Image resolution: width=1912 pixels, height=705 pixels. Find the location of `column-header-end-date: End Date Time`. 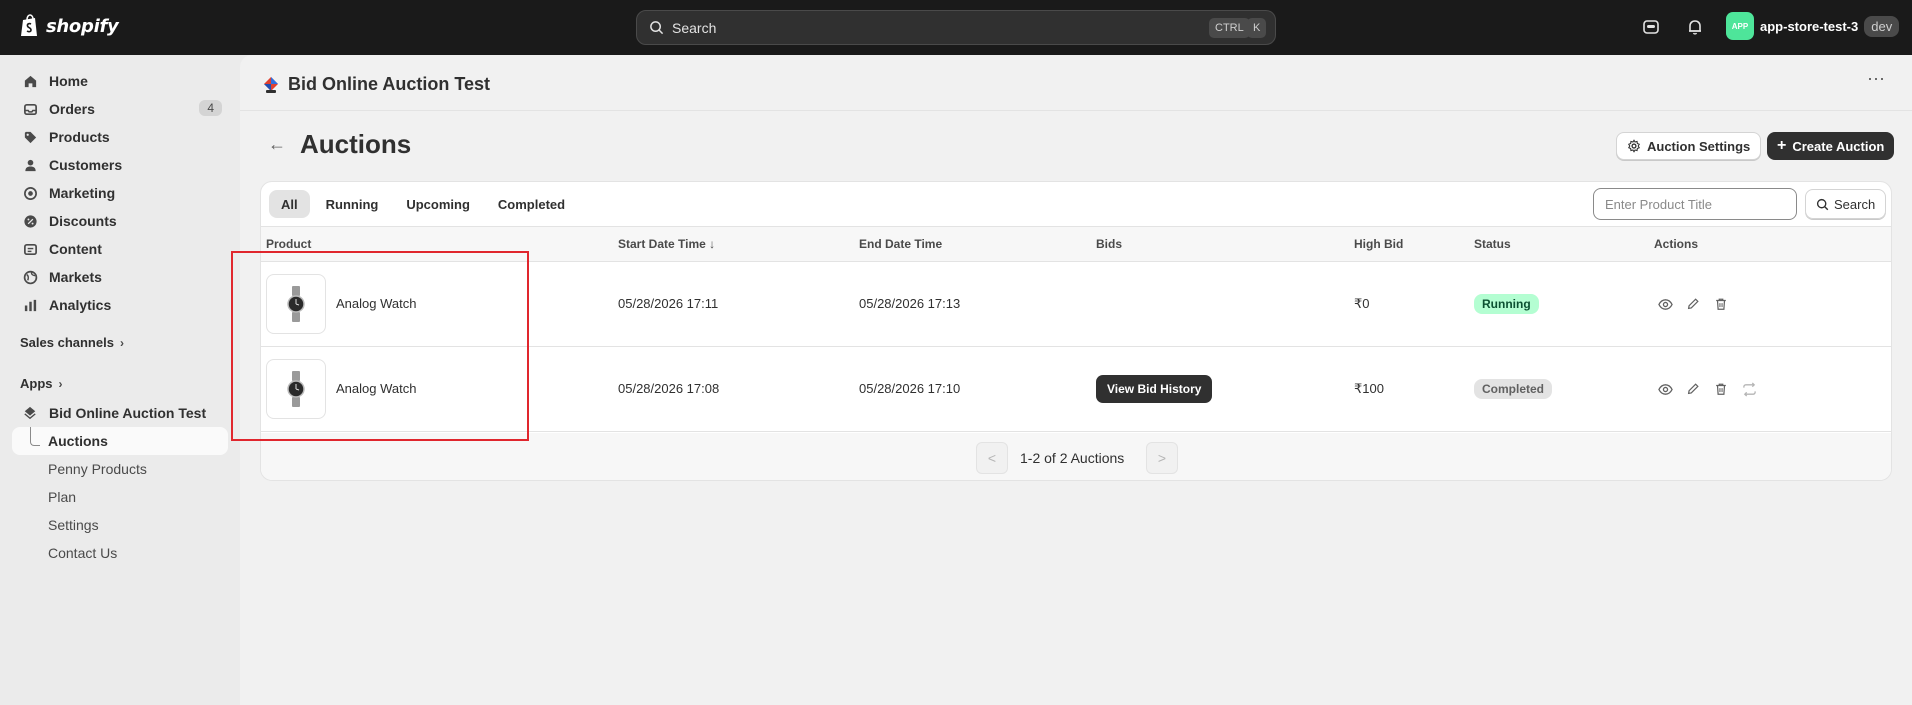

column-header-end-date: End Date Time is located at coordinates (901, 244).